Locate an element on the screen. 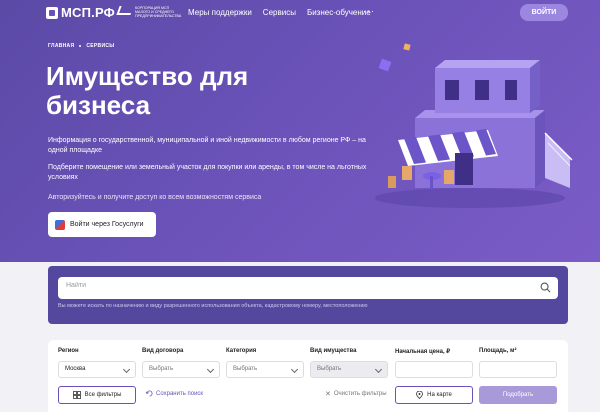 This screenshot has width=600, height=412. price-input is located at coordinates (434, 369).